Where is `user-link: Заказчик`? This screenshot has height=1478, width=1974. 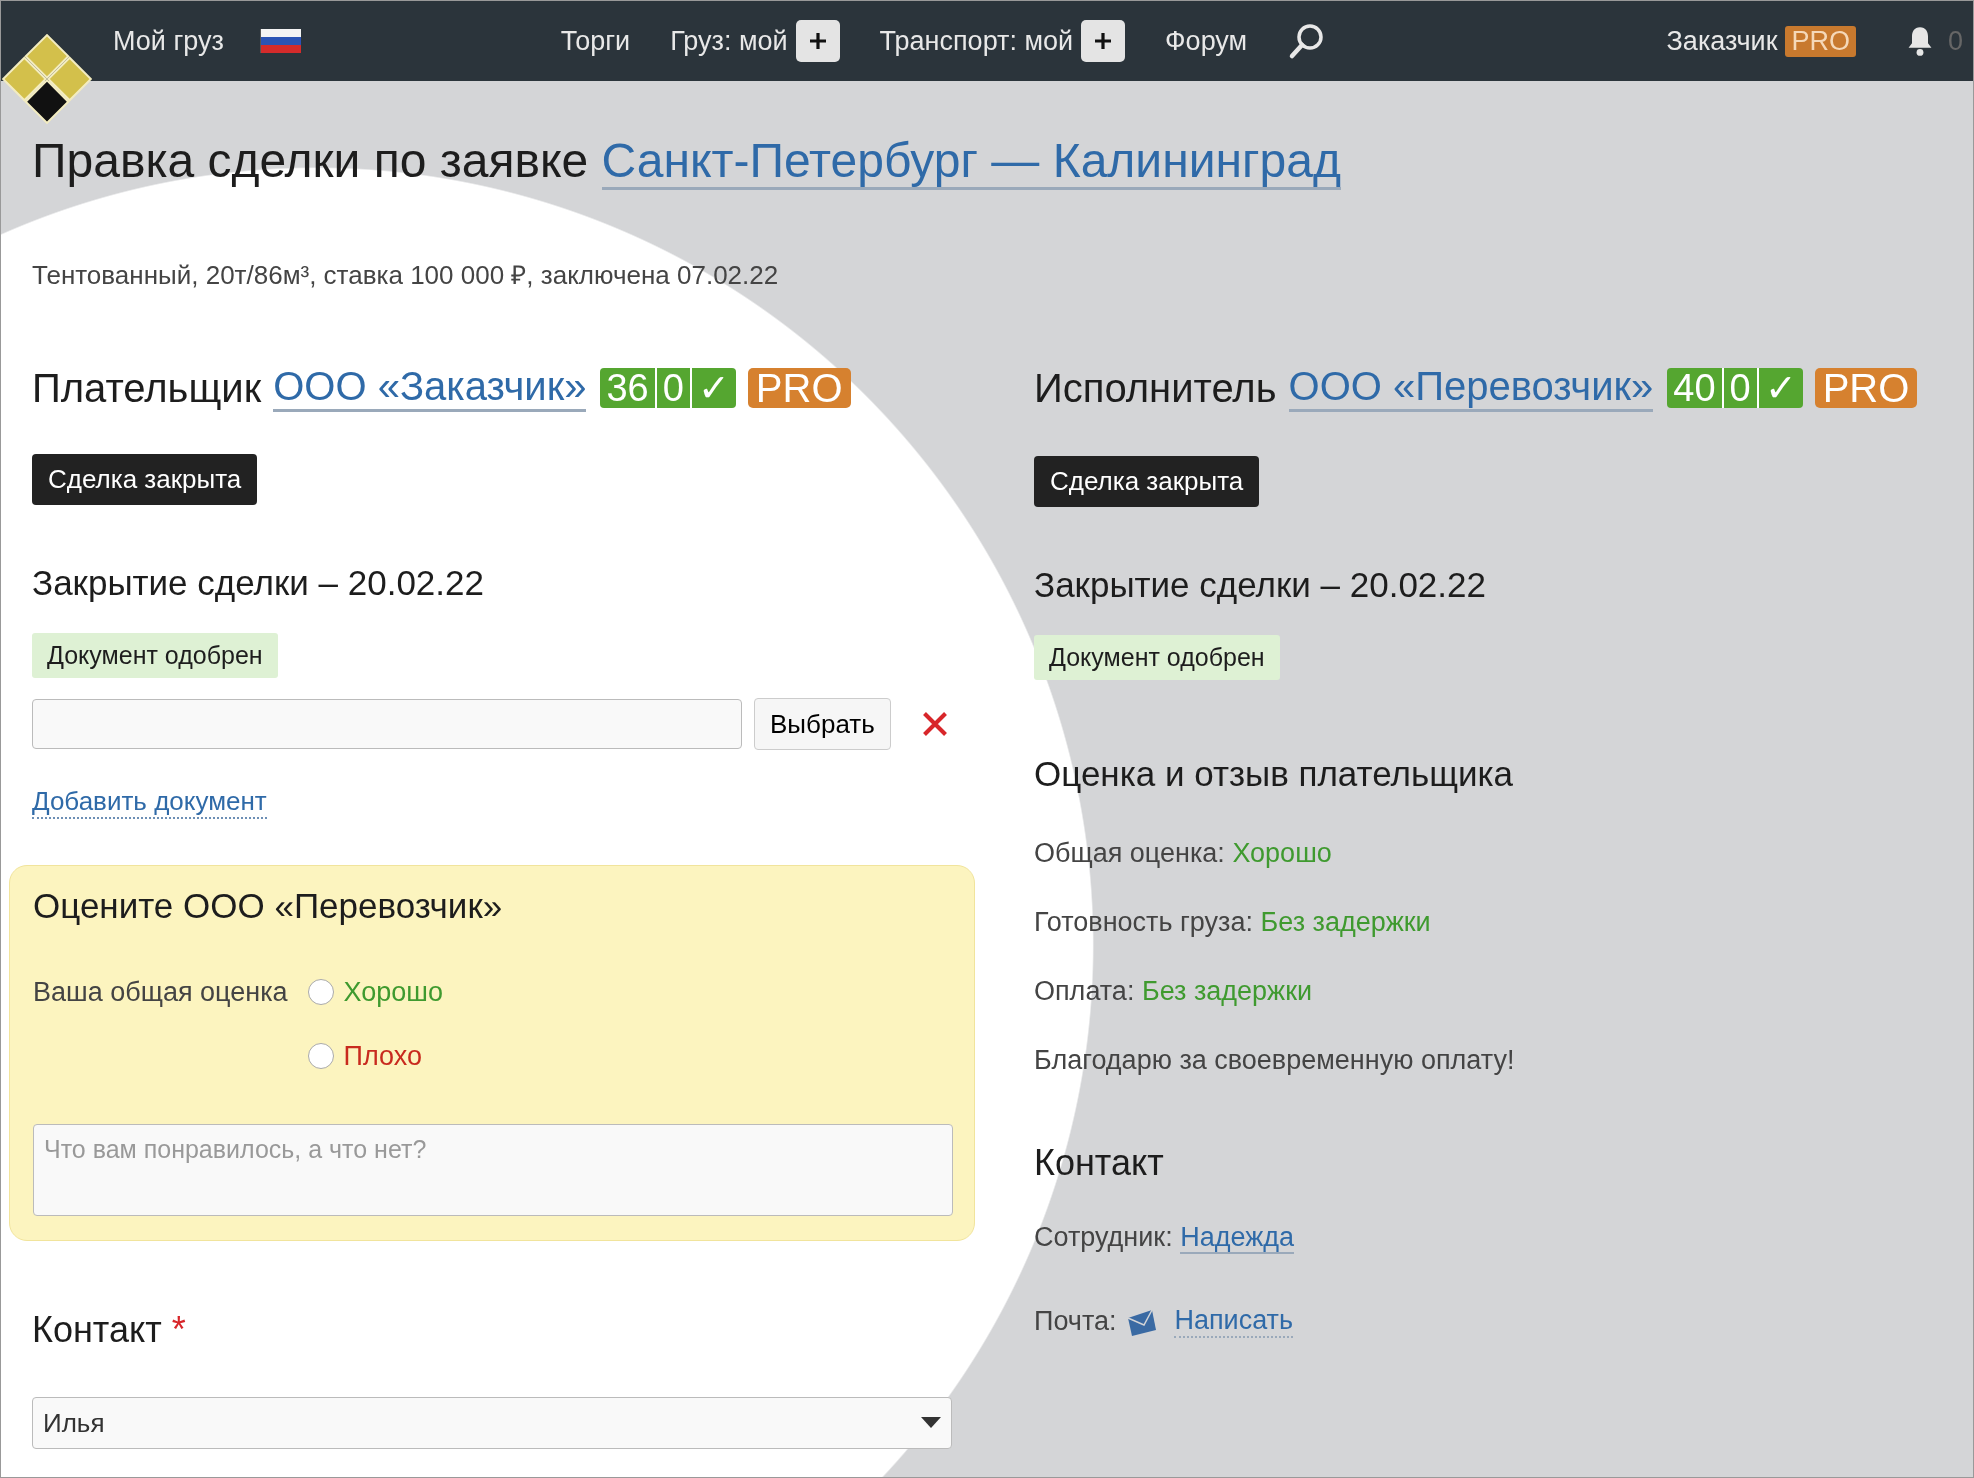 user-link: Заказчик is located at coordinates (1722, 41).